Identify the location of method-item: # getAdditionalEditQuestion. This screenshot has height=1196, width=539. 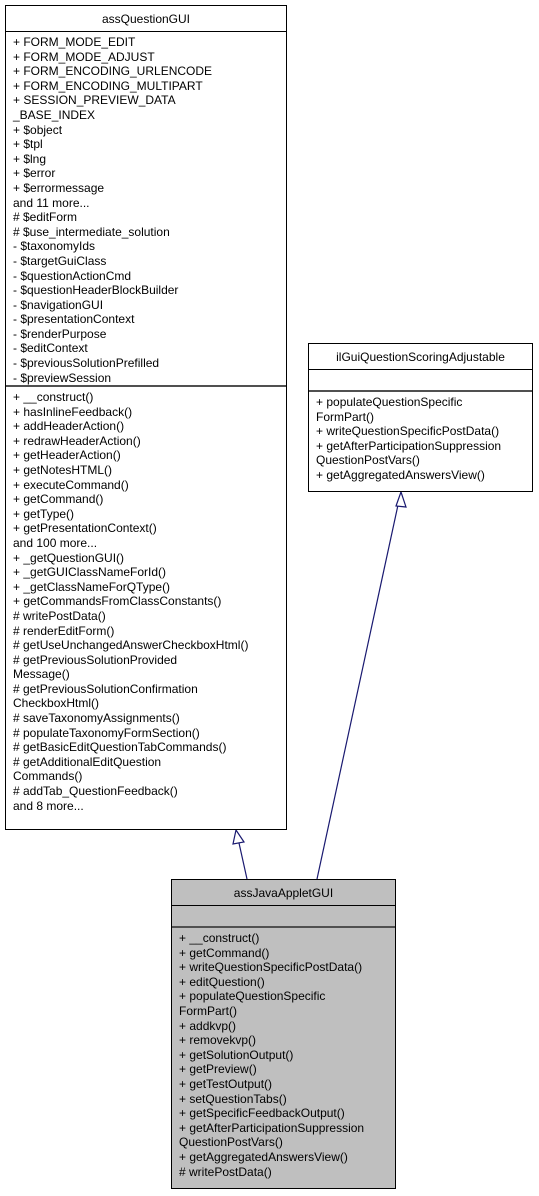
(87, 761).